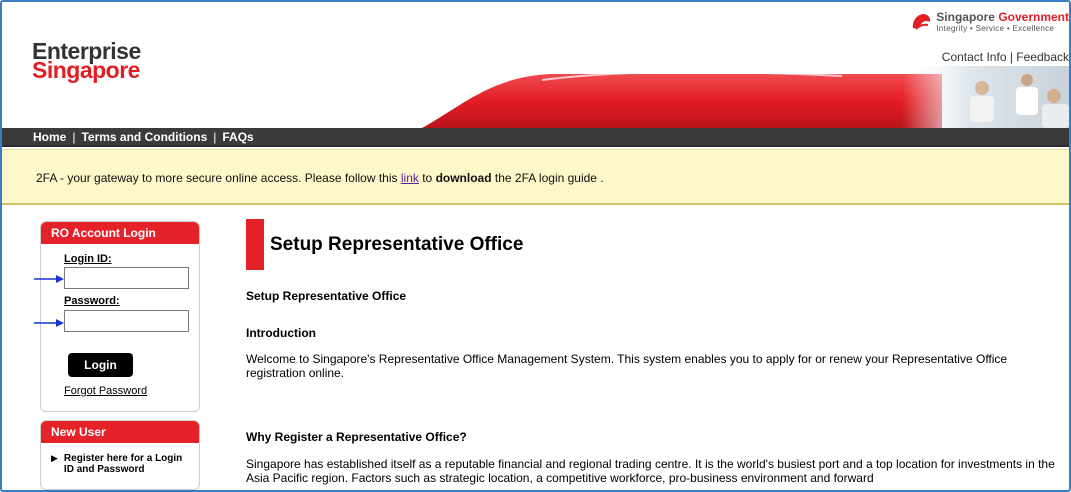  I want to click on logo-line-2: Singapore, so click(86, 70).